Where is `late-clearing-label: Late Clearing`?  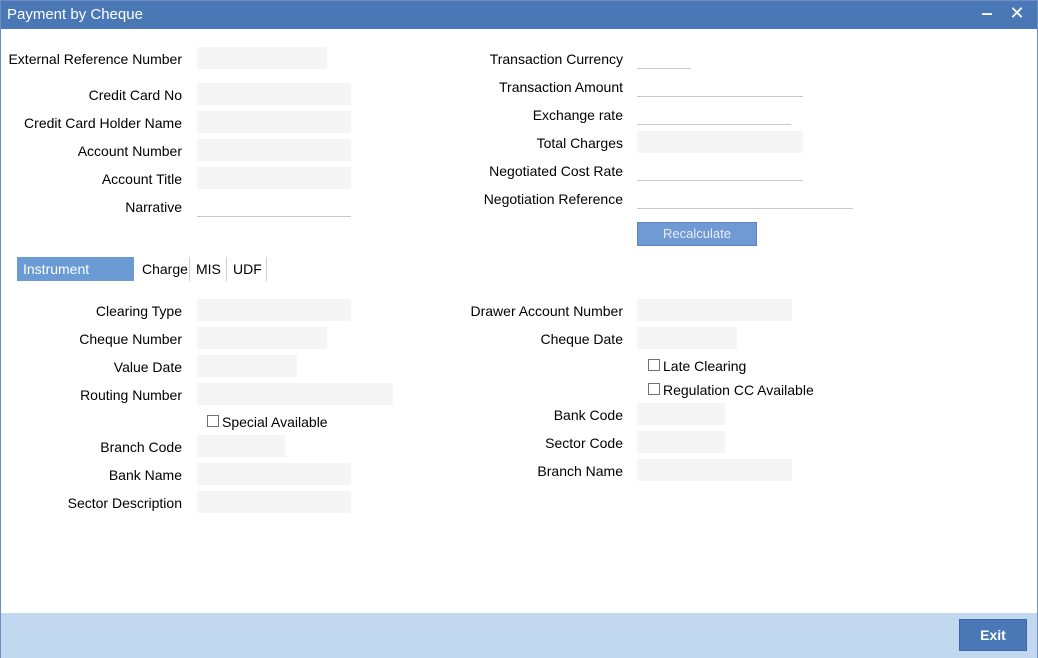
late-clearing-label: Late Clearing is located at coordinates (705, 366).